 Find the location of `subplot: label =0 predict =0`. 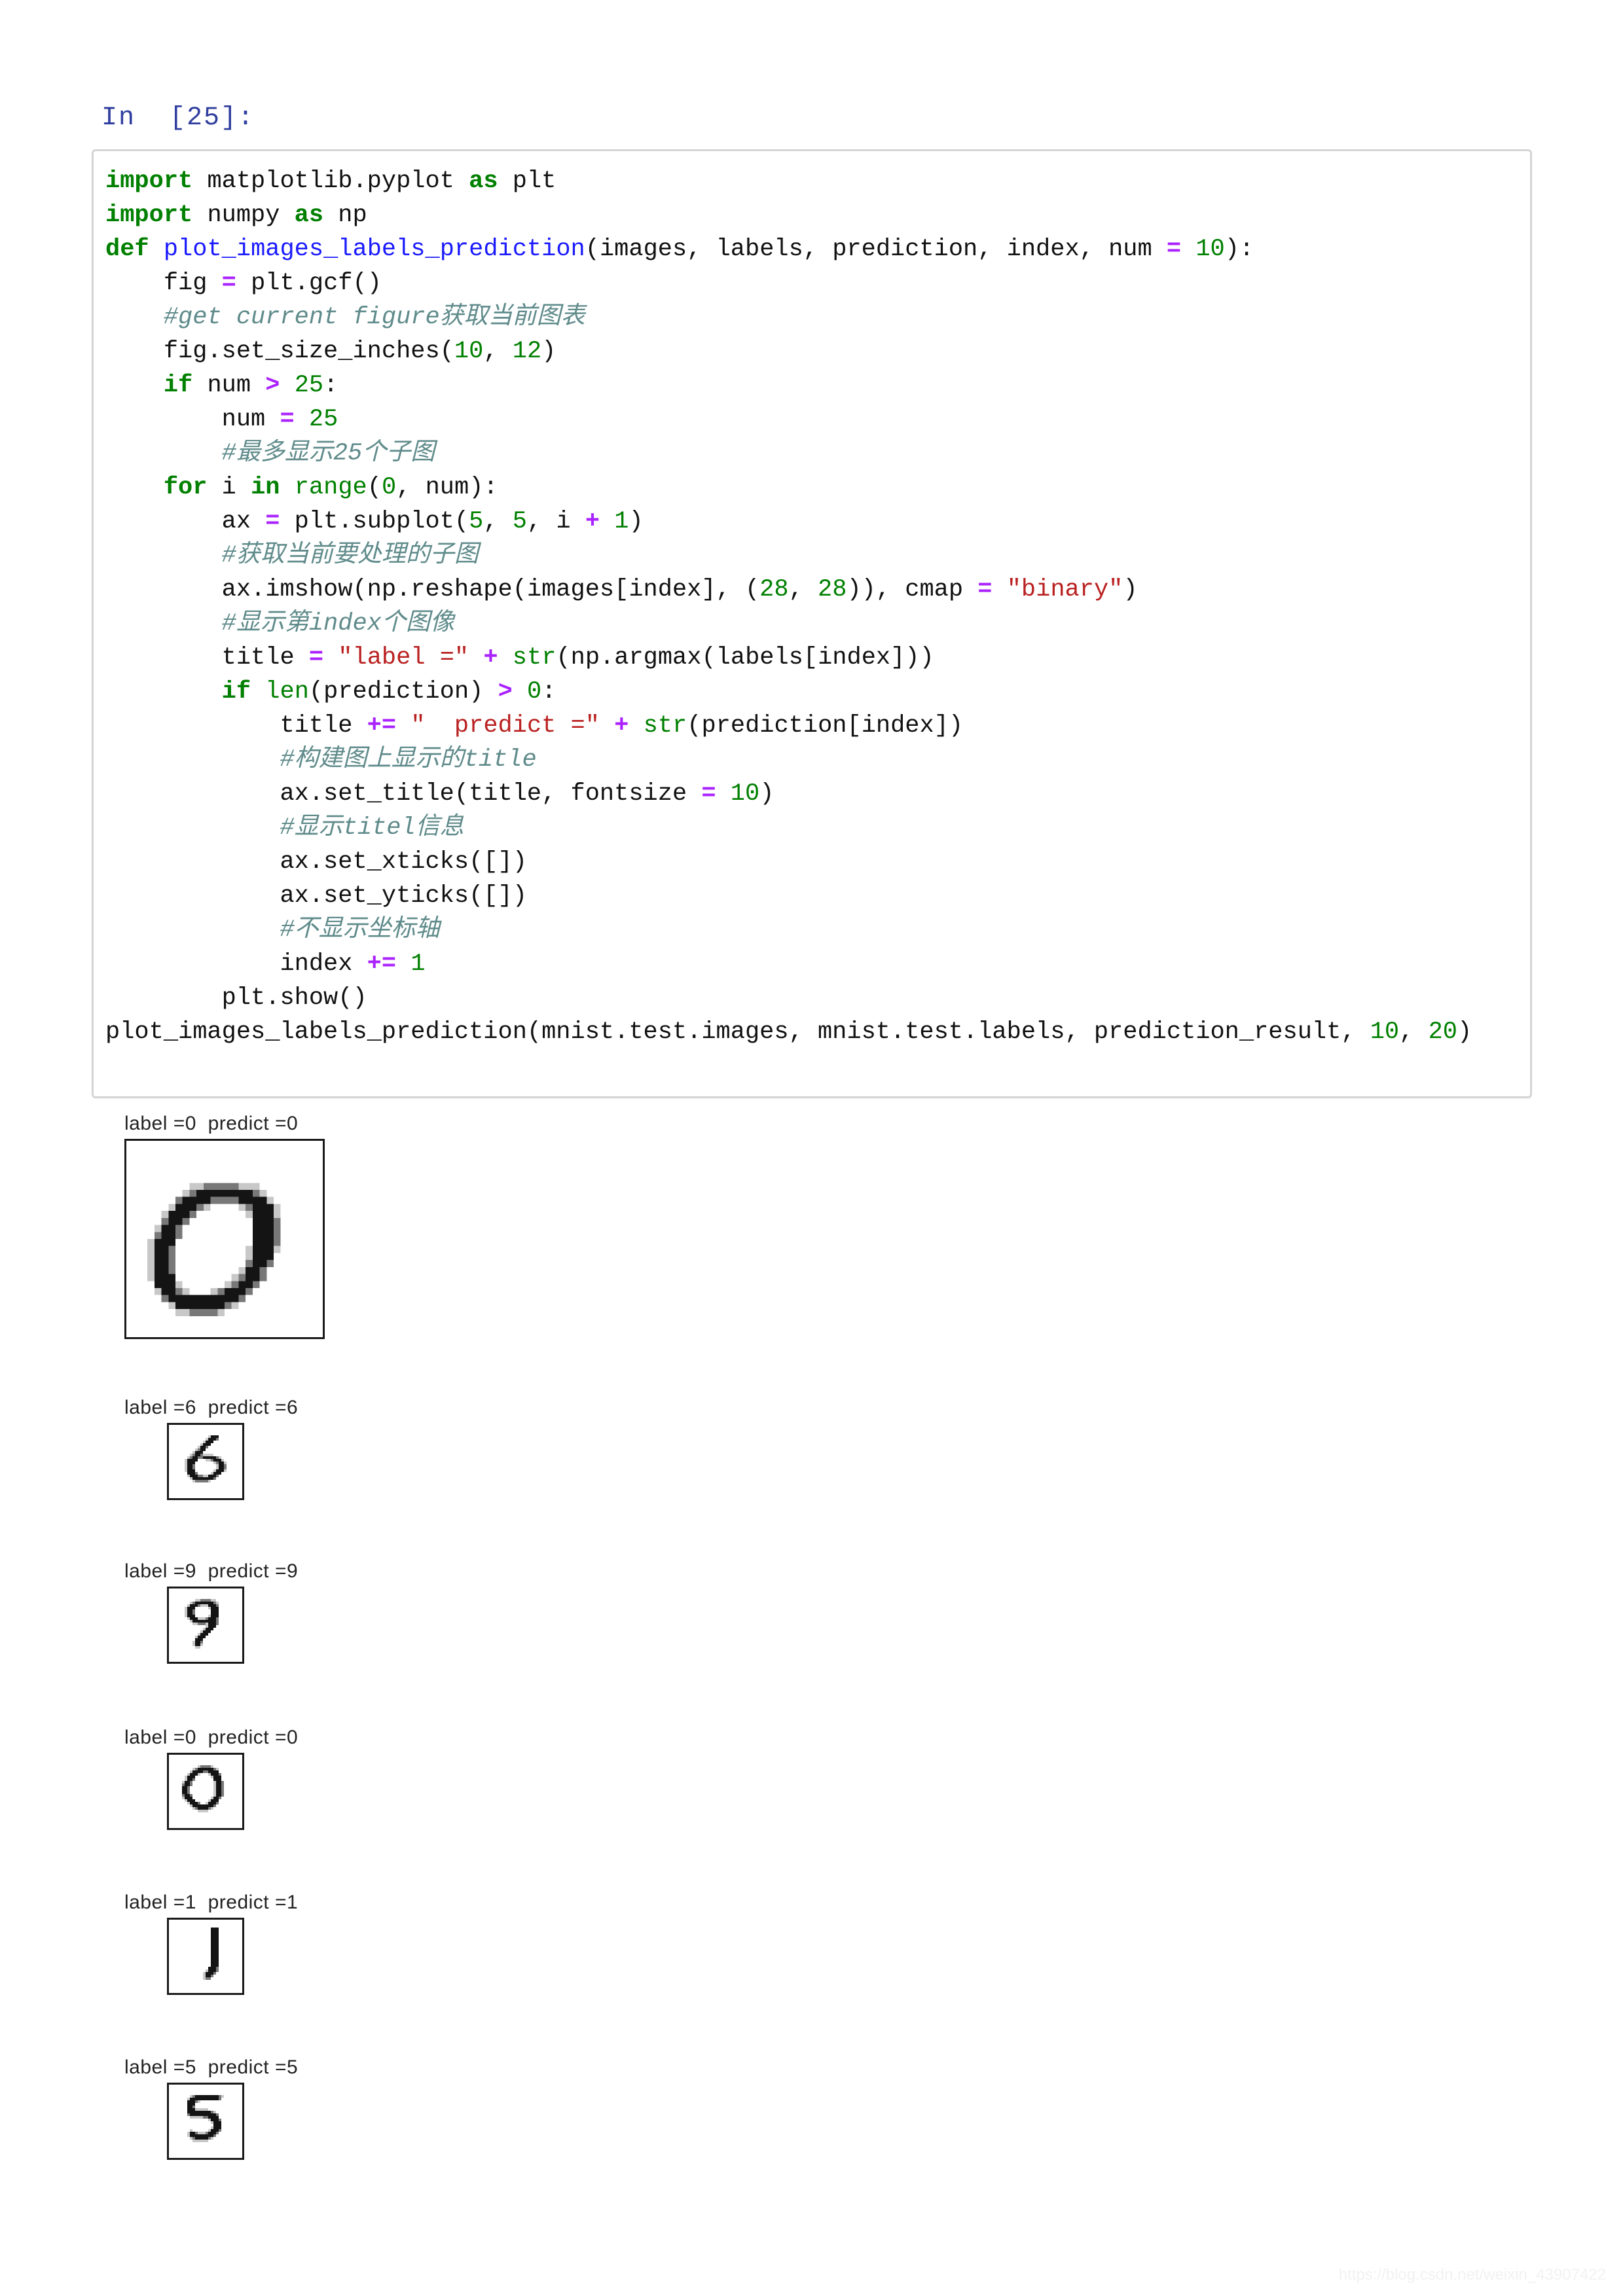

subplot: label =0 predict =0 is located at coordinates (224, 1226).